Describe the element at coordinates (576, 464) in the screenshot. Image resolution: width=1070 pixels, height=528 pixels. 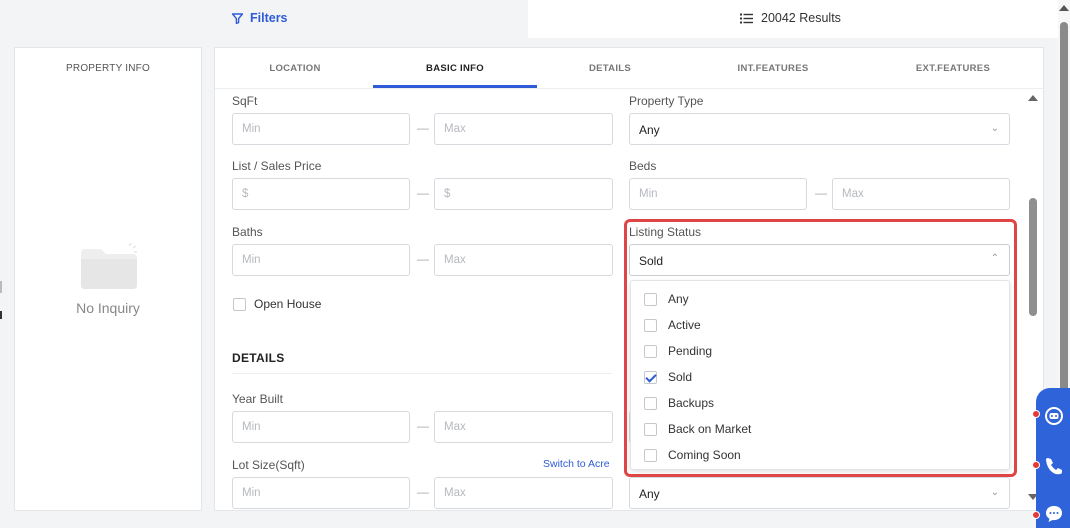
I see `switch-to-acre-link: Switch to Acre` at that location.